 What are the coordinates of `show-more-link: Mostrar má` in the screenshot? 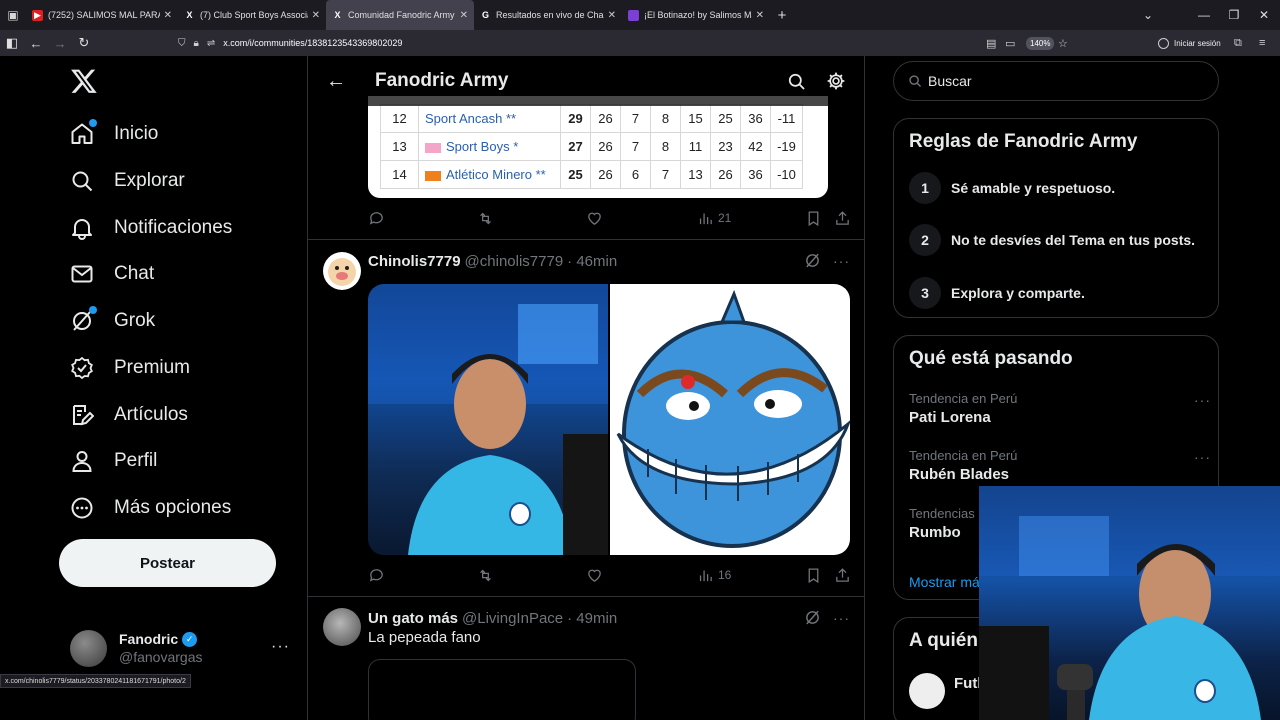 It's located at (944, 582).